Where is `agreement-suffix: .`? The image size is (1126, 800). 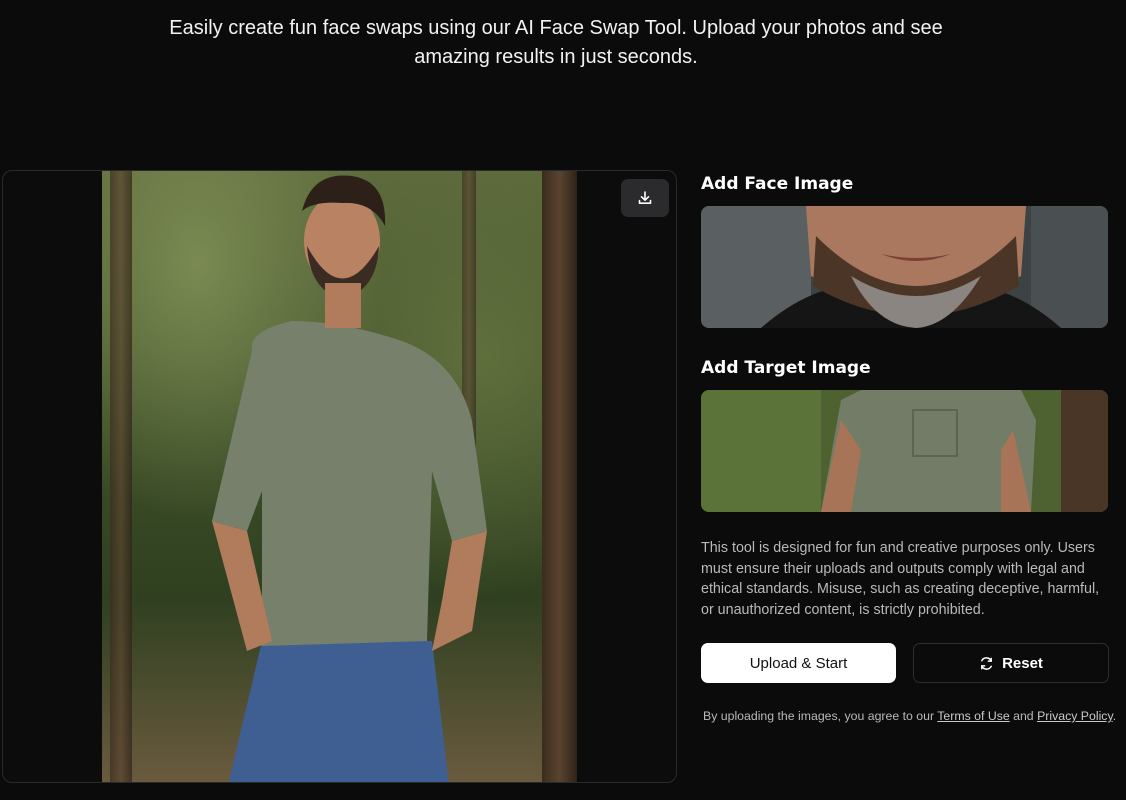 agreement-suffix: . is located at coordinates (1114, 716).